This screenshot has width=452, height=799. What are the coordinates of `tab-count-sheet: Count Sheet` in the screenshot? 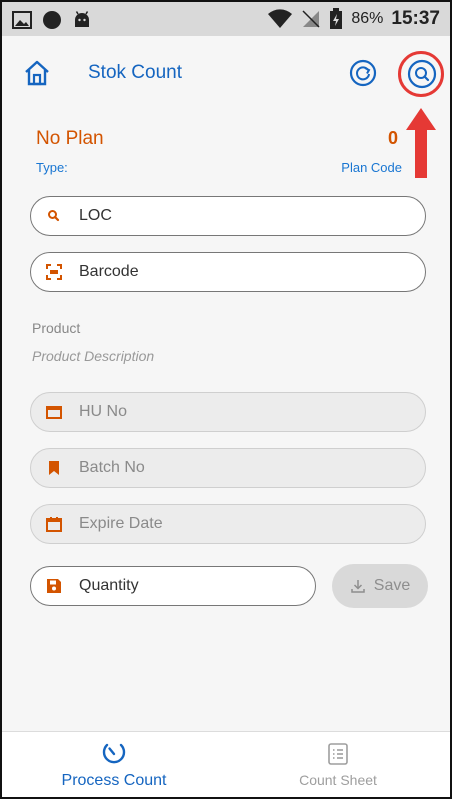 It's located at (338, 764).